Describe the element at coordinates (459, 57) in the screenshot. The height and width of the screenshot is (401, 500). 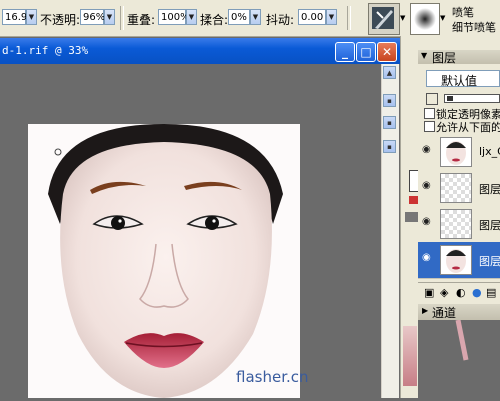
I see `layers-panel-header: ▼ 图层` at that location.